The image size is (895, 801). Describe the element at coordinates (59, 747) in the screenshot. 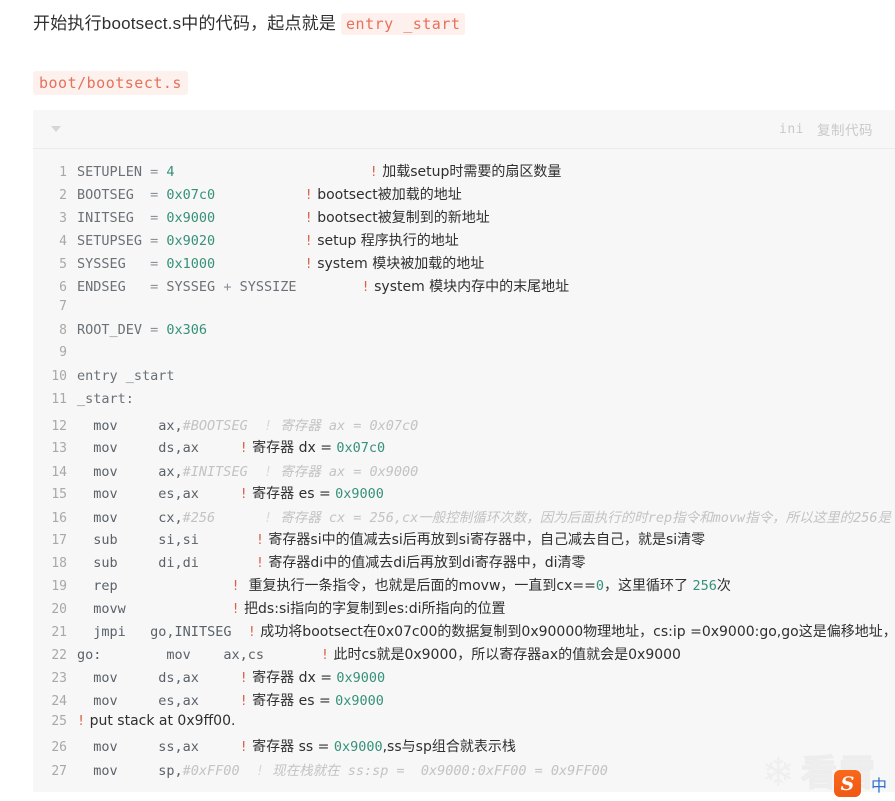

I see `line-number: 26` at that location.